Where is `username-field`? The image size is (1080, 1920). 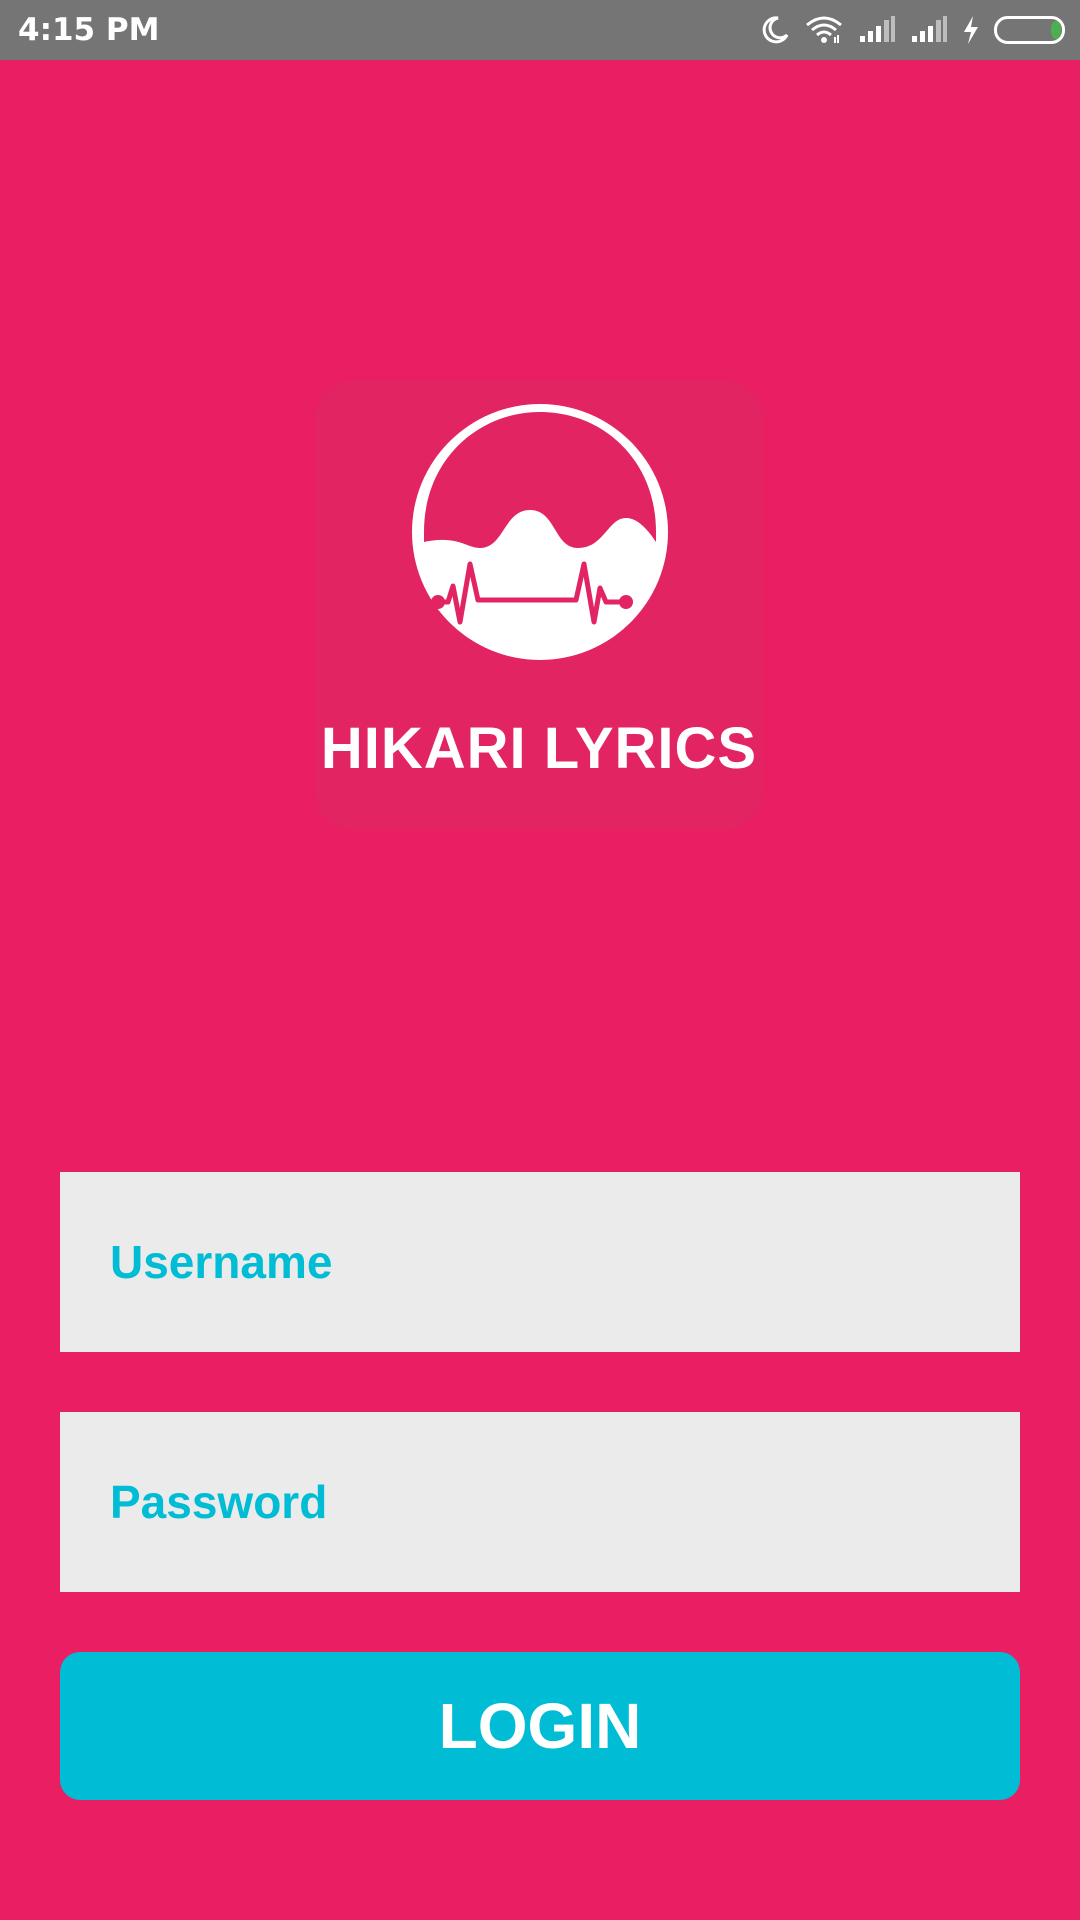 username-field is located at coordinates (540, 1262).